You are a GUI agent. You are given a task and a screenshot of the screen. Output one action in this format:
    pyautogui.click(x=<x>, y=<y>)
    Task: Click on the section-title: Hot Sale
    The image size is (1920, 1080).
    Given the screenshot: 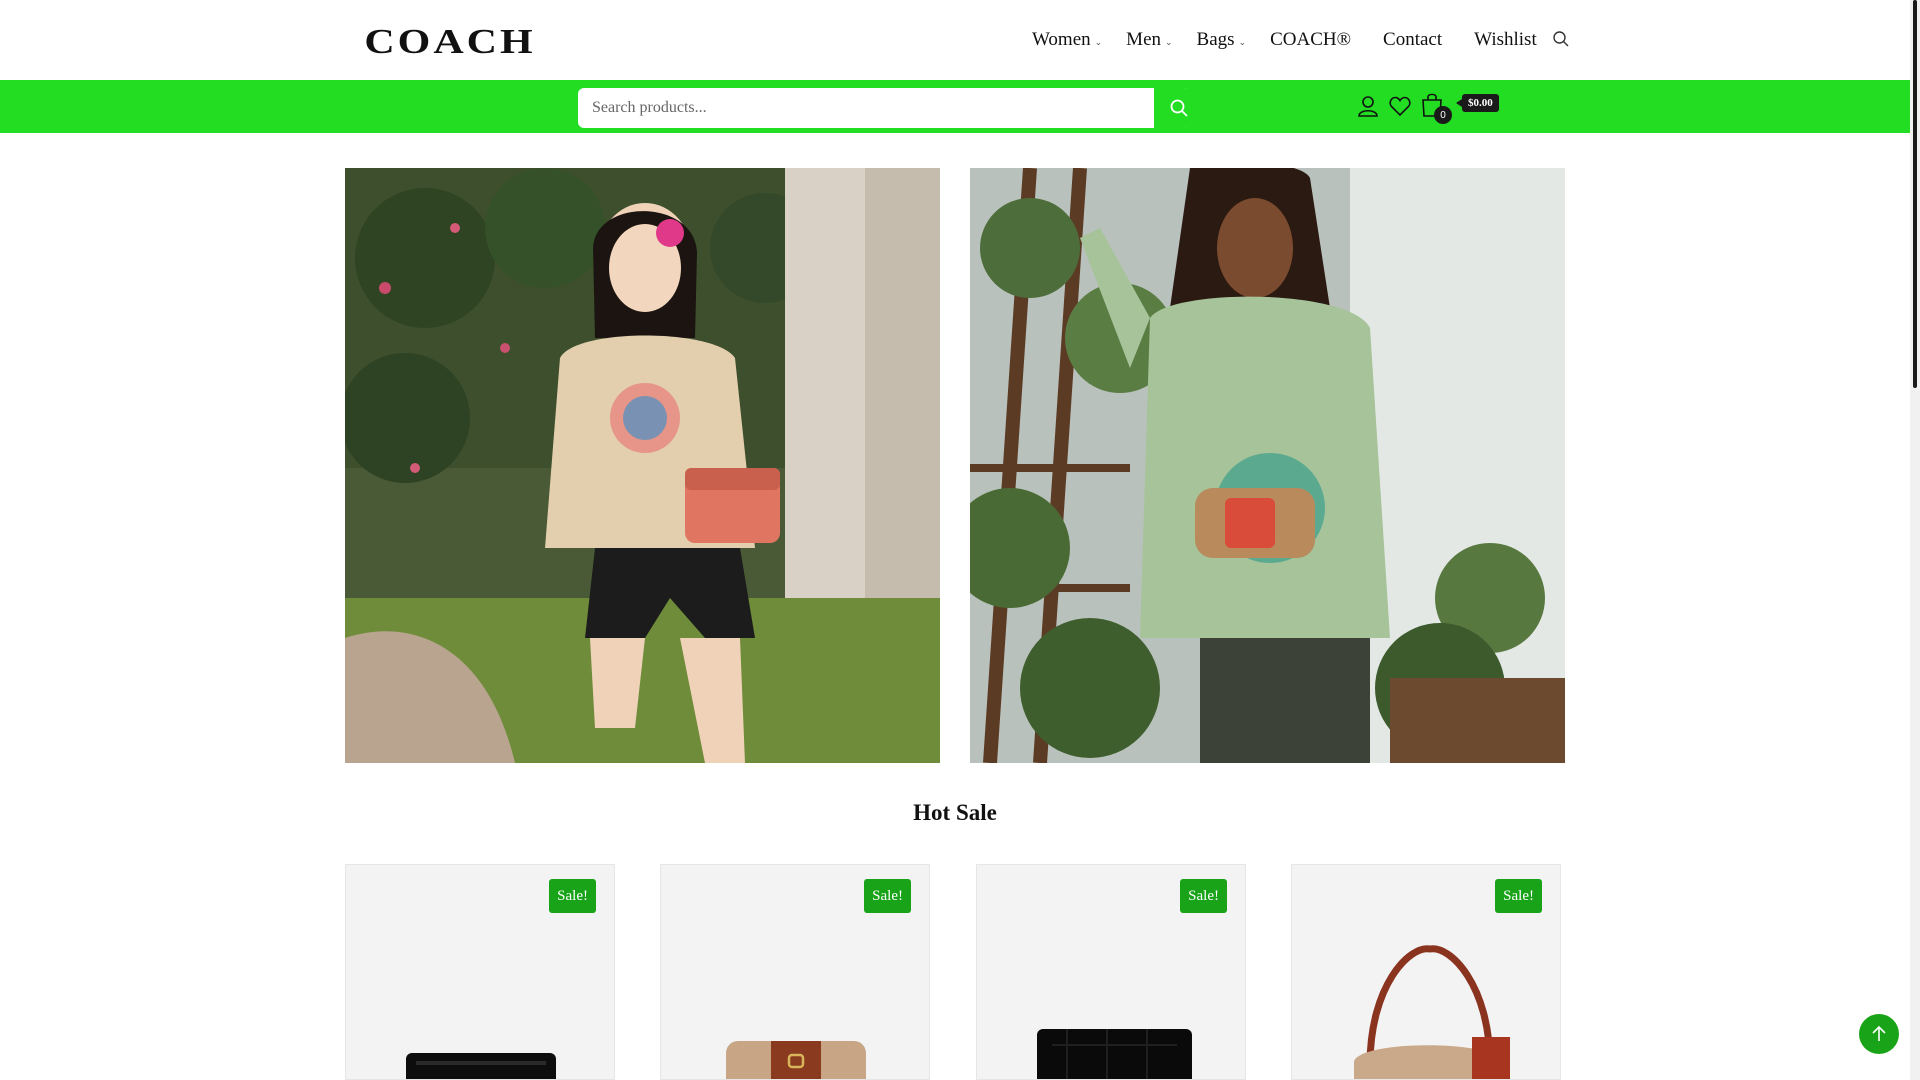 What is the action you would take?
    pyautogui.click(x=955, y=812)
    